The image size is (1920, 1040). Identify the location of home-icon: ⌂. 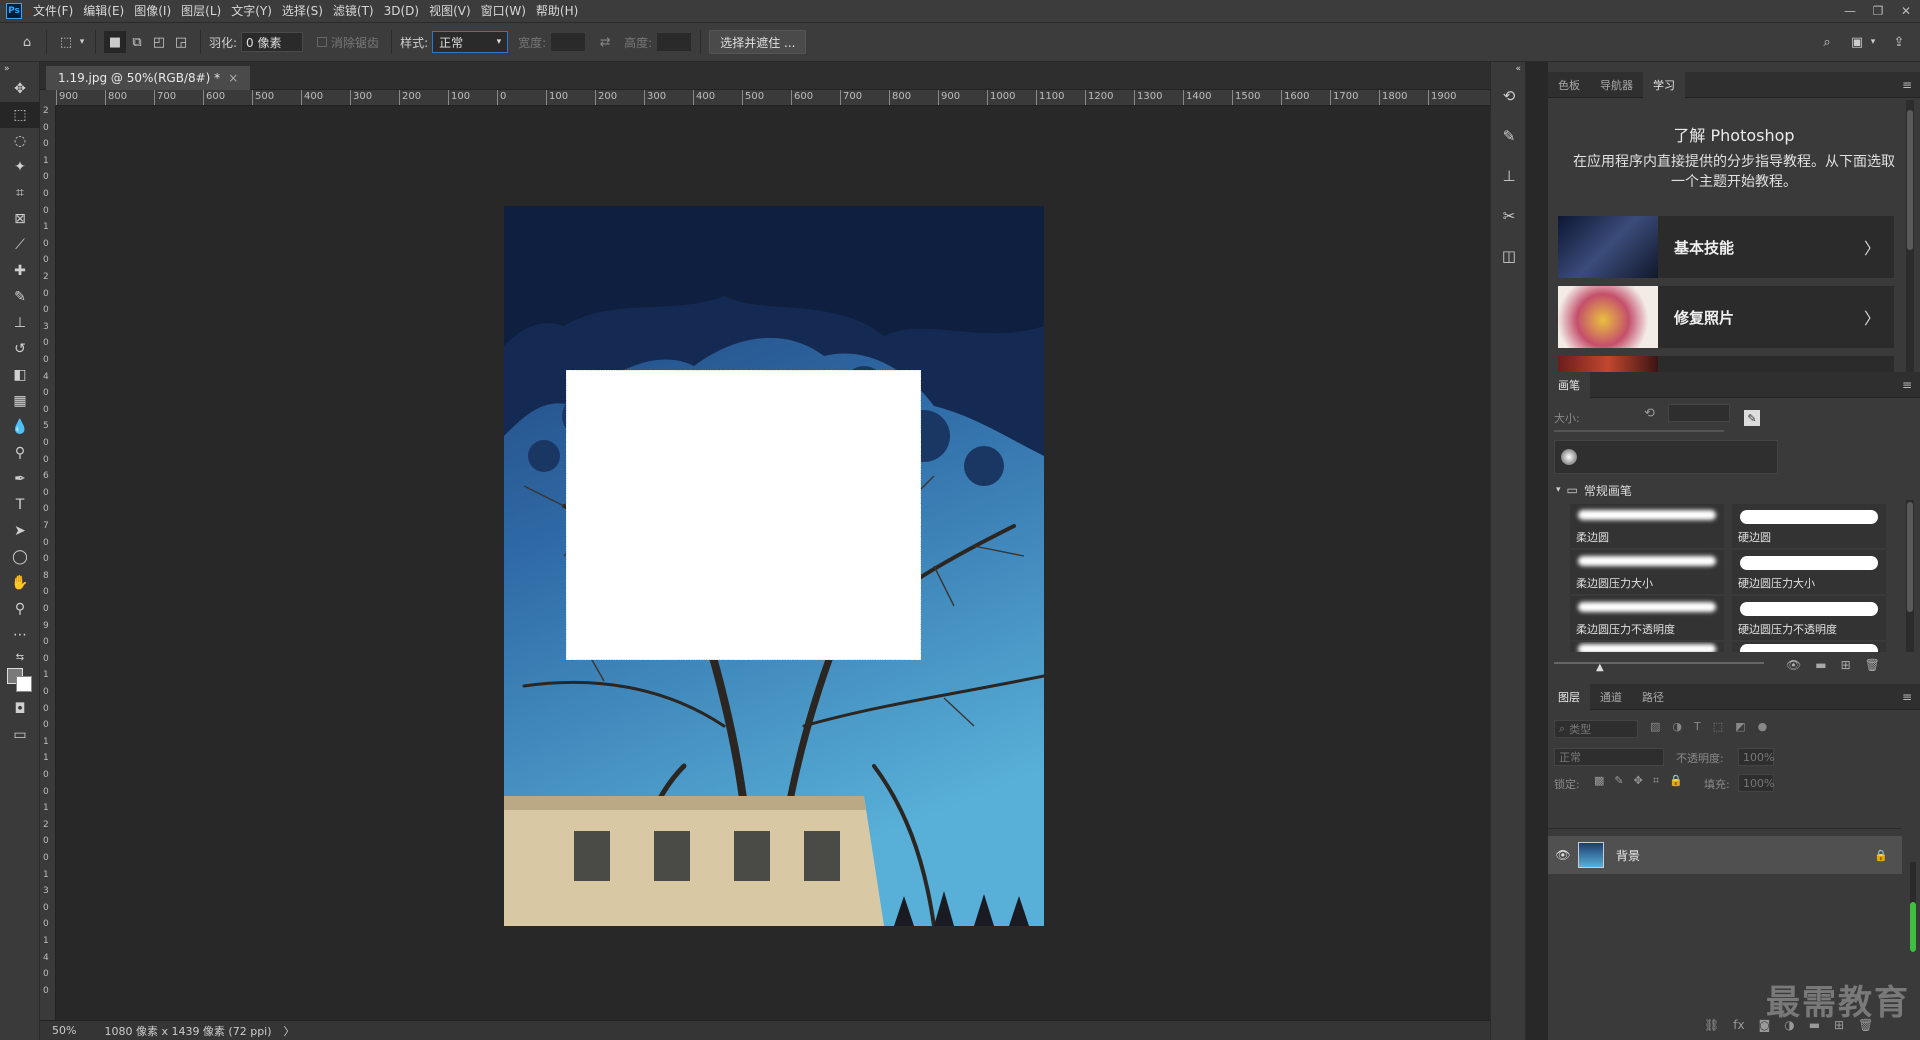
(27, 42).